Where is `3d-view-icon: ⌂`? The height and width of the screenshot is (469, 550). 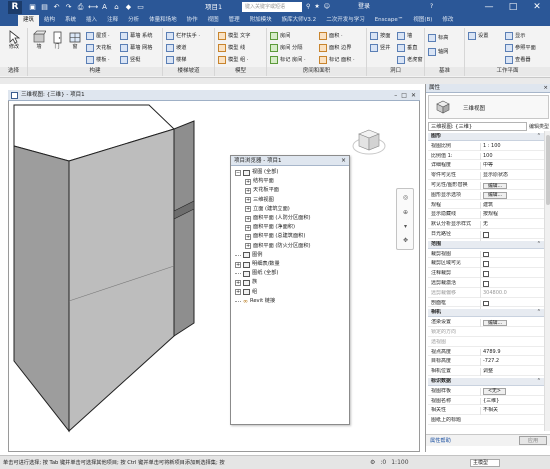 3d-view-icon: ⌂ is located at coordinates (116, 7).